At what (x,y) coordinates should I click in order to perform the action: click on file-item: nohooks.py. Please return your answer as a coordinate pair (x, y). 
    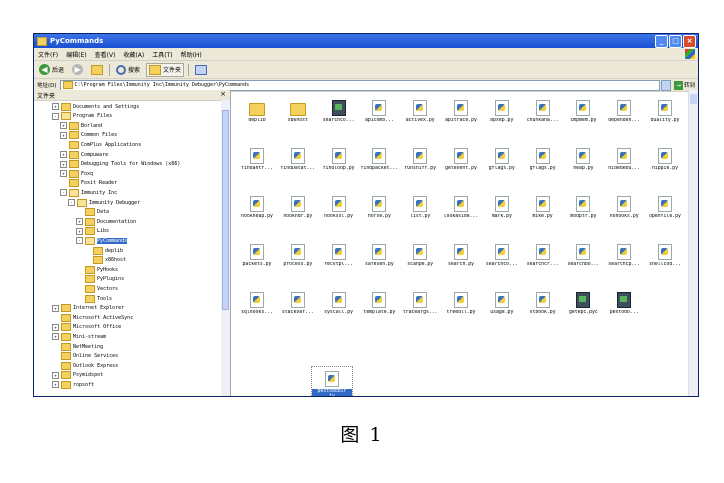
    Looking at the image, I should click on (624, 211).